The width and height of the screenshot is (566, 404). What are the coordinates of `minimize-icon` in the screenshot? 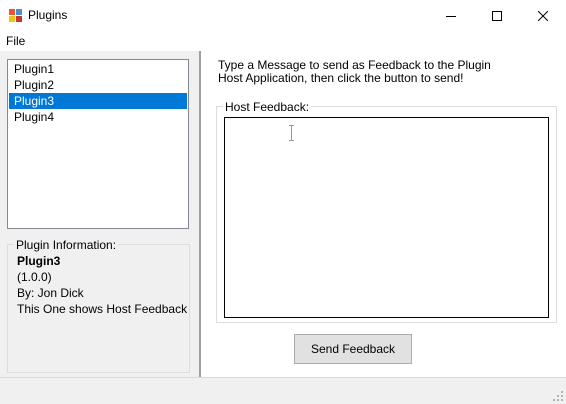 It's located at (451, 16).